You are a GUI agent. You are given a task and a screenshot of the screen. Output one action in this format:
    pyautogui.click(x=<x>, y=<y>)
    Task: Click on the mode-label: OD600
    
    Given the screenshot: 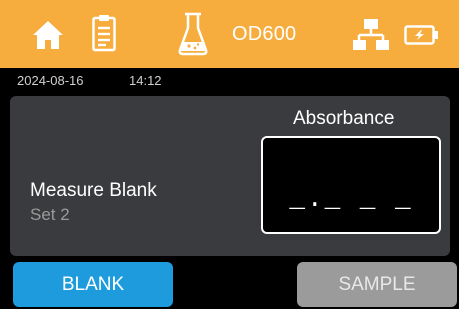 What is the action you would take?
    pyautogui.click(x=264, y=34)
    